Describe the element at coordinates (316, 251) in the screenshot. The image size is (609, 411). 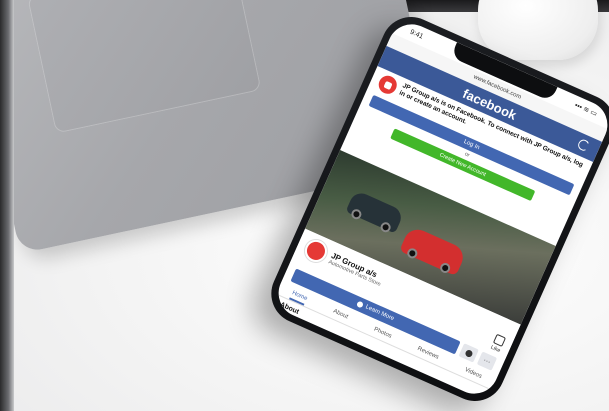
I see `page-avatar` at that location.